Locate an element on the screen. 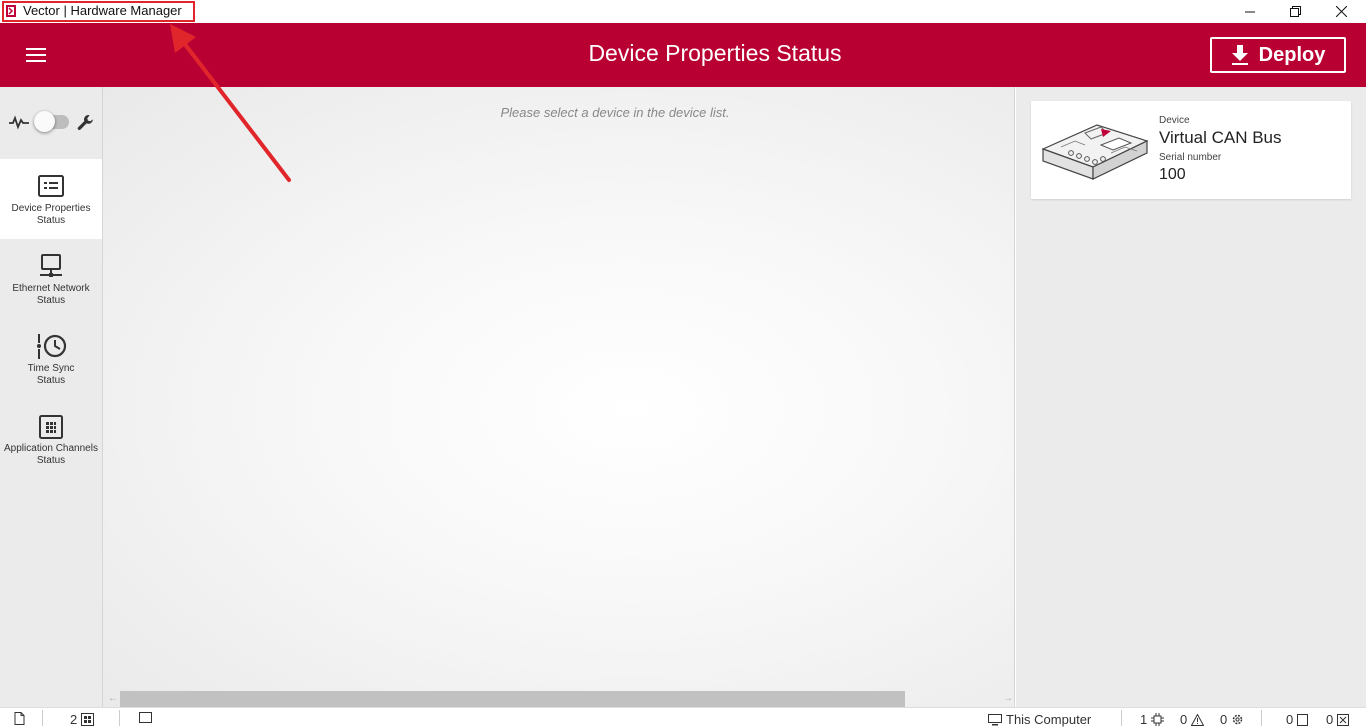  warning-icon is located at coordinates (1198, 719).